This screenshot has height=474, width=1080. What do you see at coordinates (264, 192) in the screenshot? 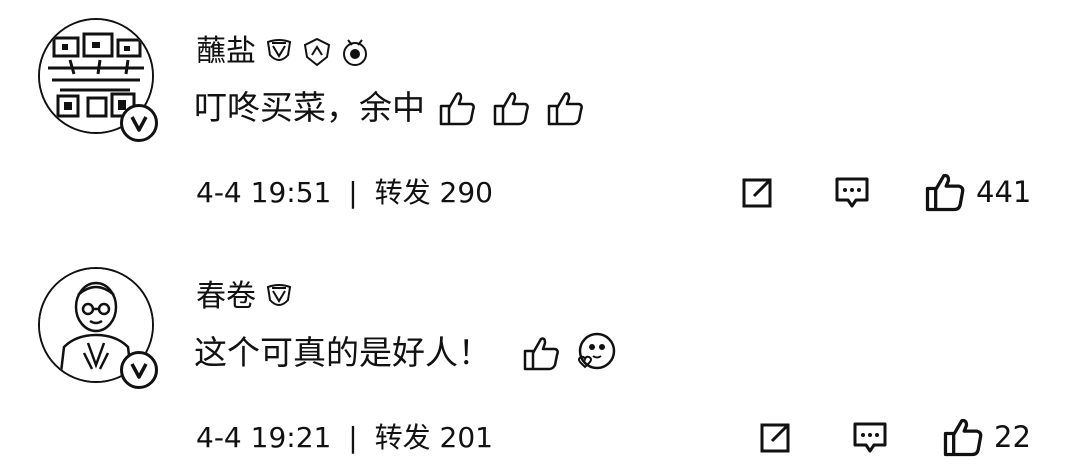
I see `timestamp: 4-4 19:51` at bounding box center [264, 192].